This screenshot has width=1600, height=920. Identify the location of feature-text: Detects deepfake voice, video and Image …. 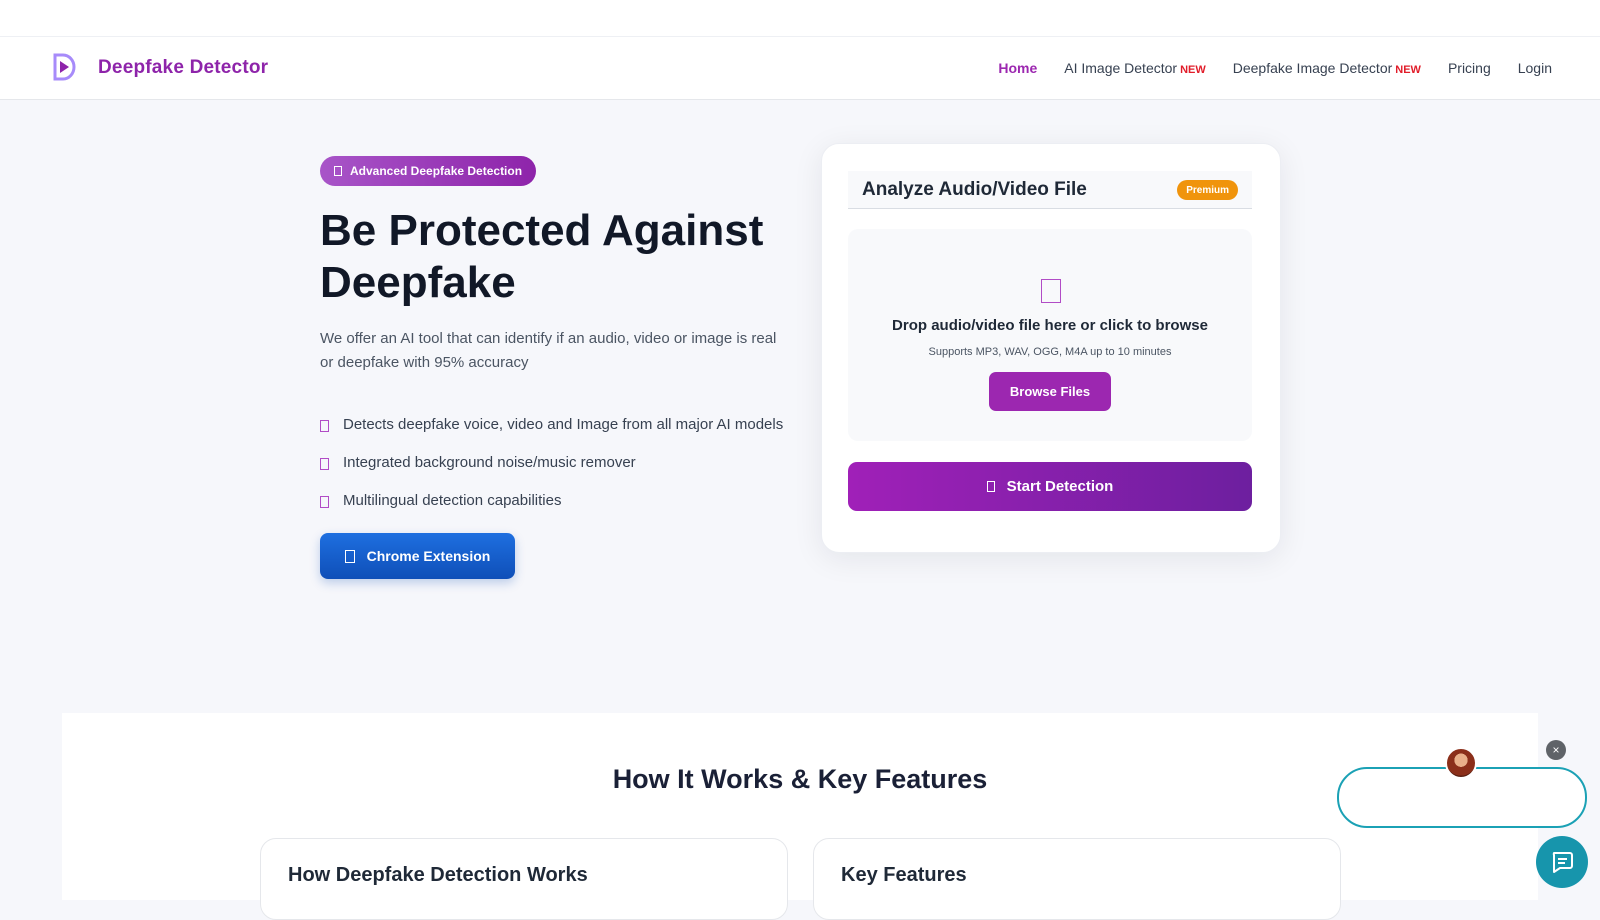
(563, 424).